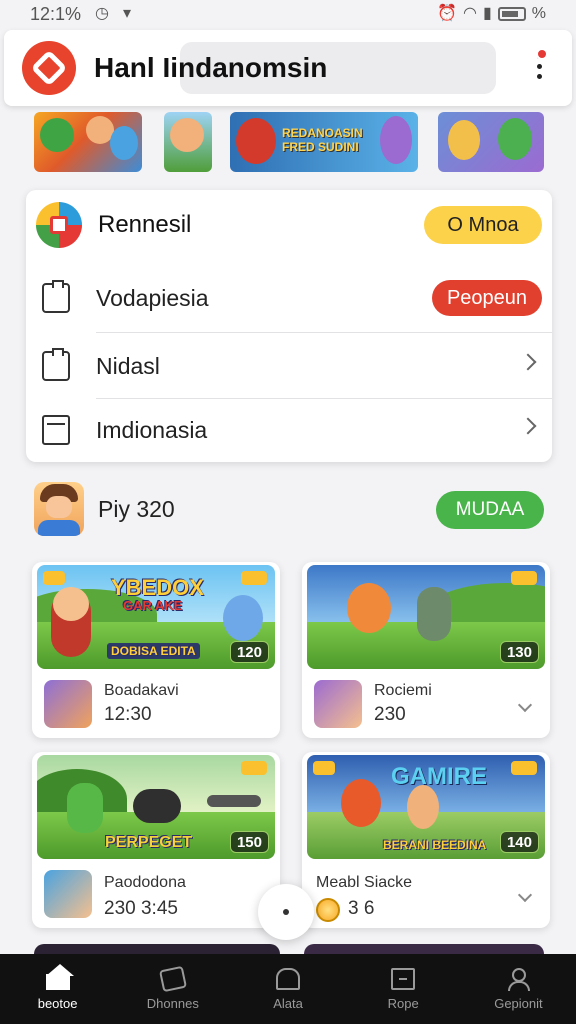  Describe the element at coordinates (426, 807) in the screenshot. I see `game-thumbnail: GAMIRE BERANI BEEDINA 140` at that location.